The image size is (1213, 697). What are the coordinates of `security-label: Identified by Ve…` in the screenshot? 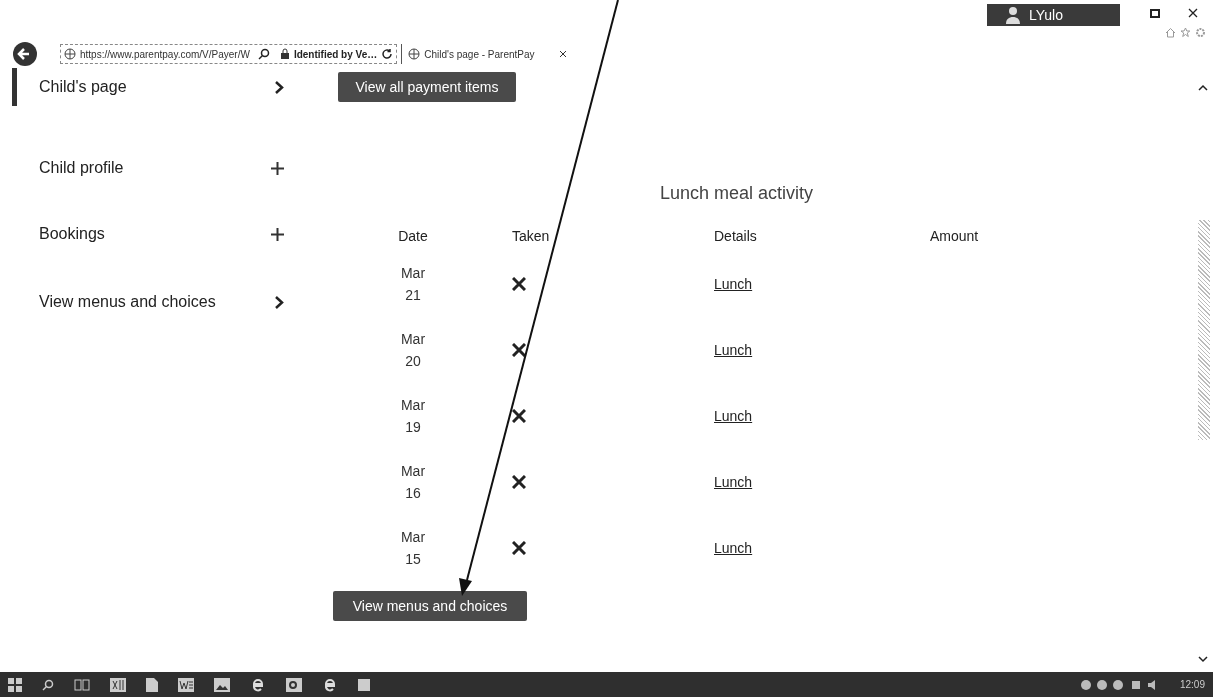 It's located at (335, 54).